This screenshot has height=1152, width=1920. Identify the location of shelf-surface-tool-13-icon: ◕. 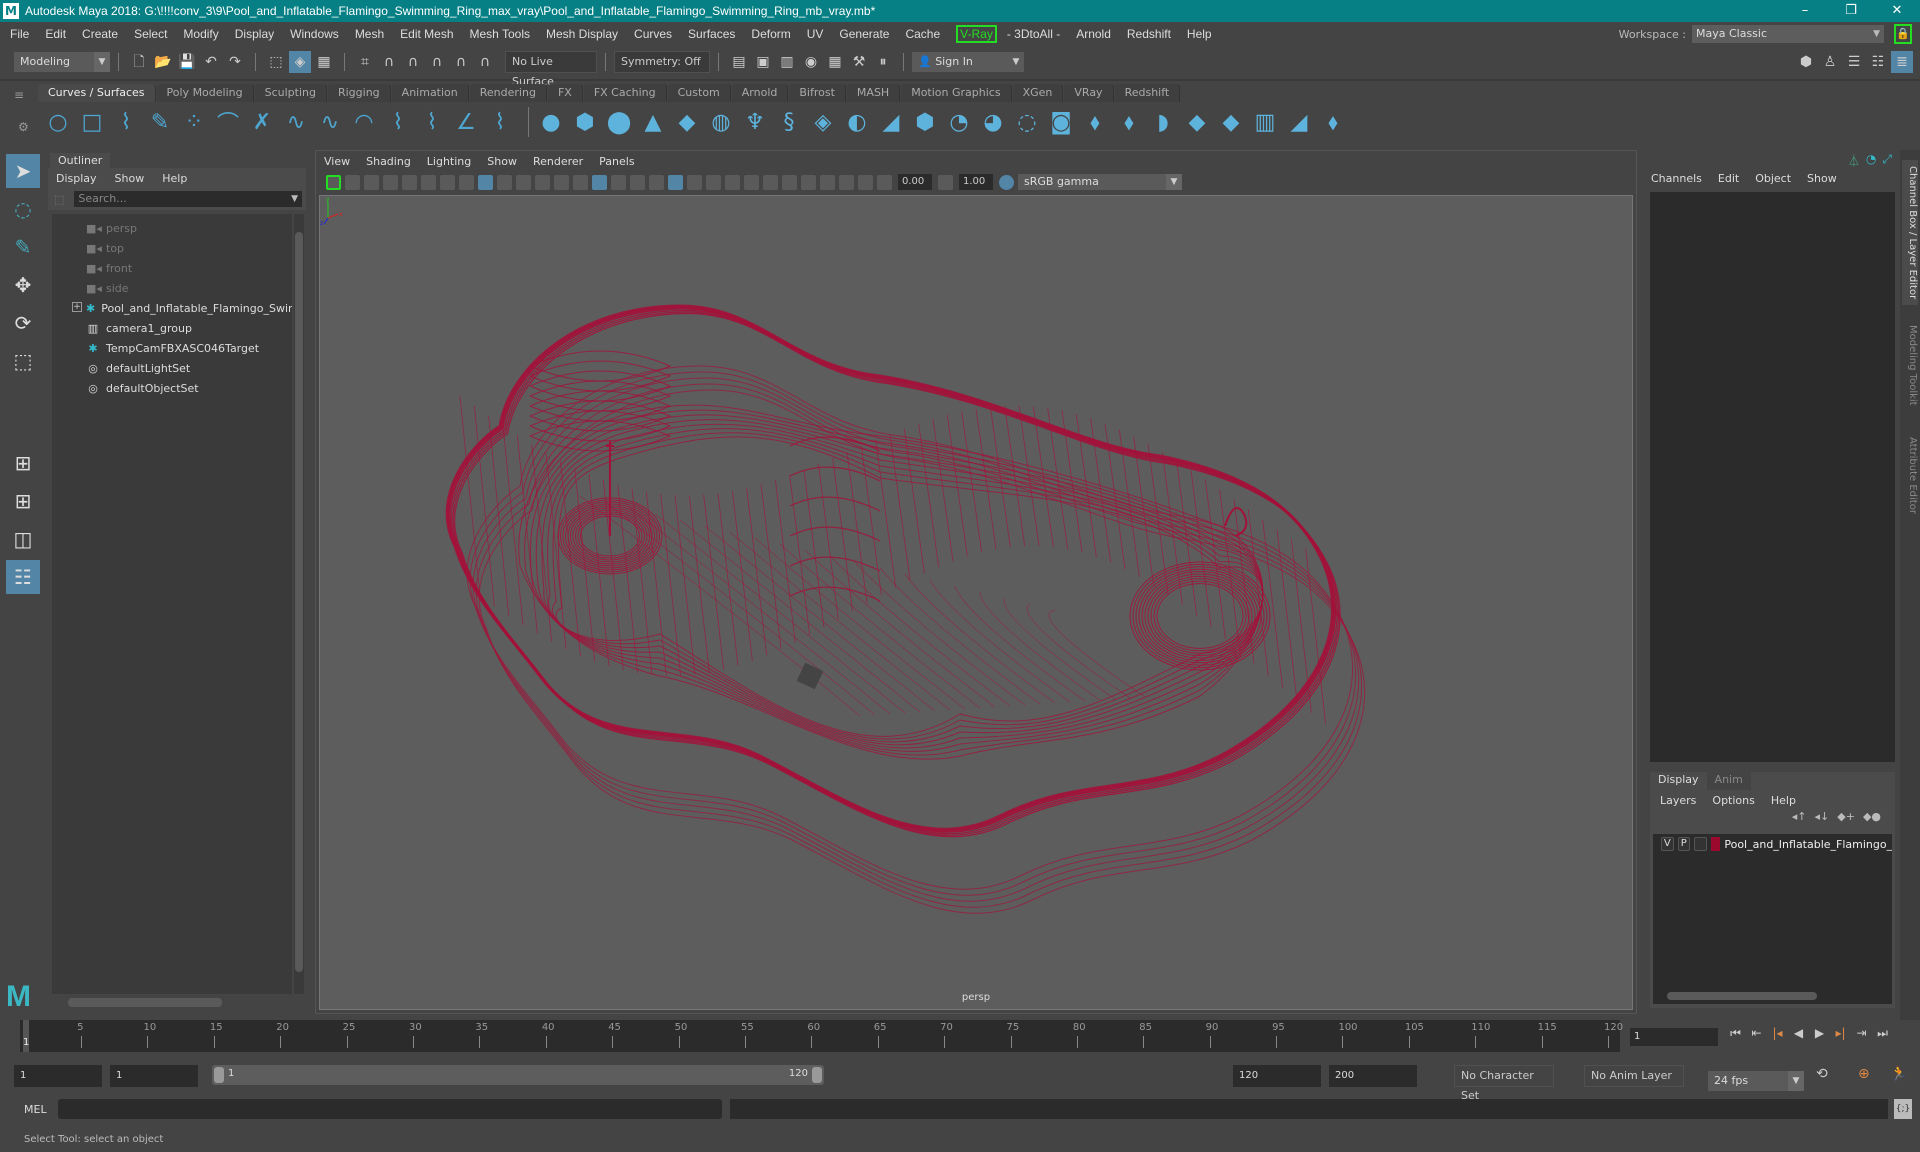
(993, 122).